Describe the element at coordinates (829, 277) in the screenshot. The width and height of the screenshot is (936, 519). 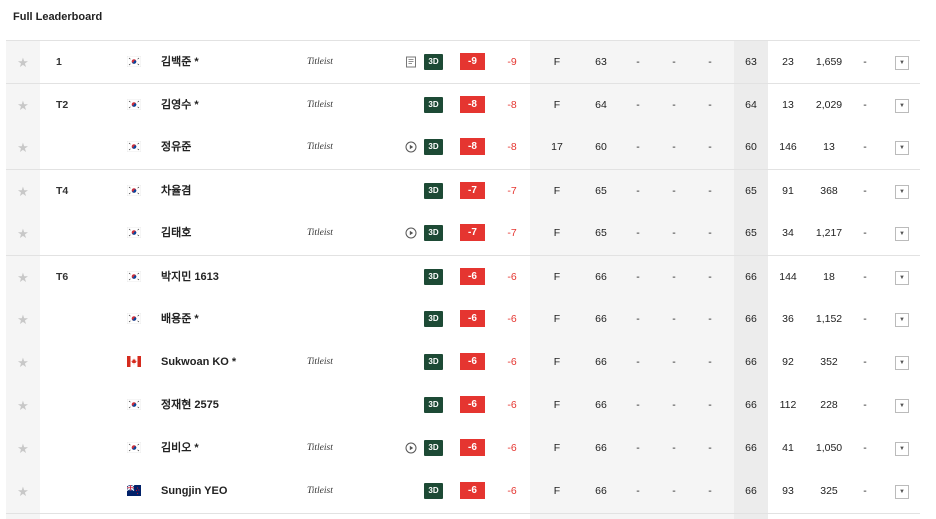
I see `points-2: 18` at that location.